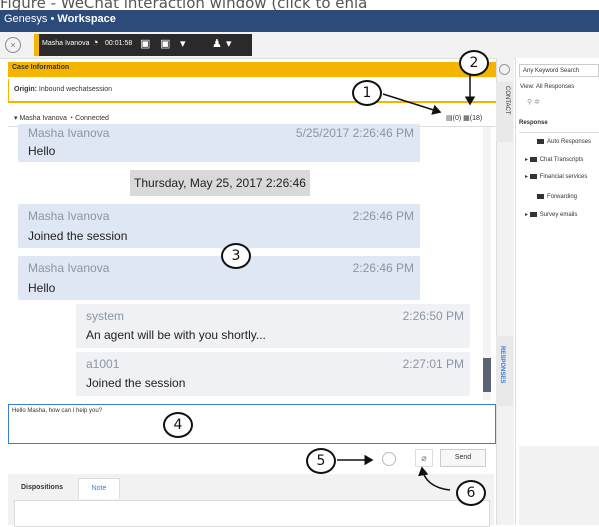  I want to click on note-textarea, so click(252, 513).